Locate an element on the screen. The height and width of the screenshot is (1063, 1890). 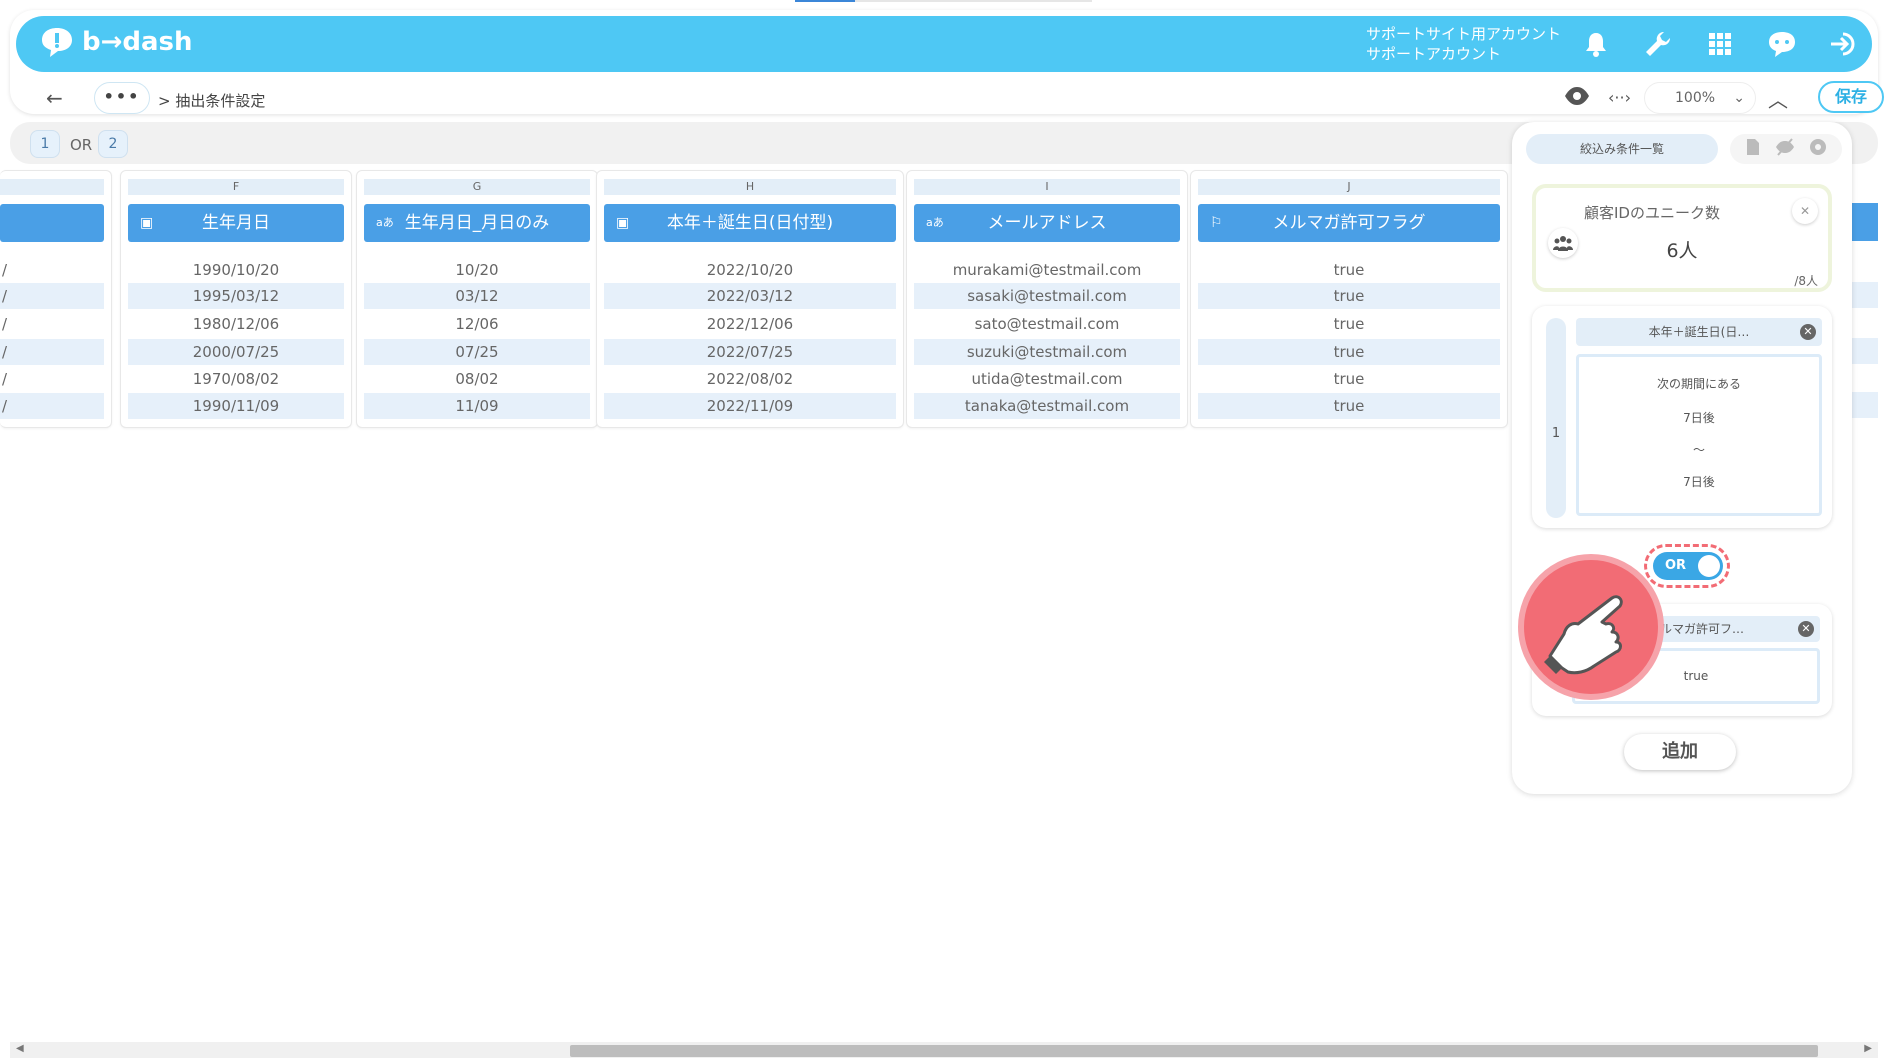
column-header: ▣ 生年月日 is located at coordinates (236, 223).